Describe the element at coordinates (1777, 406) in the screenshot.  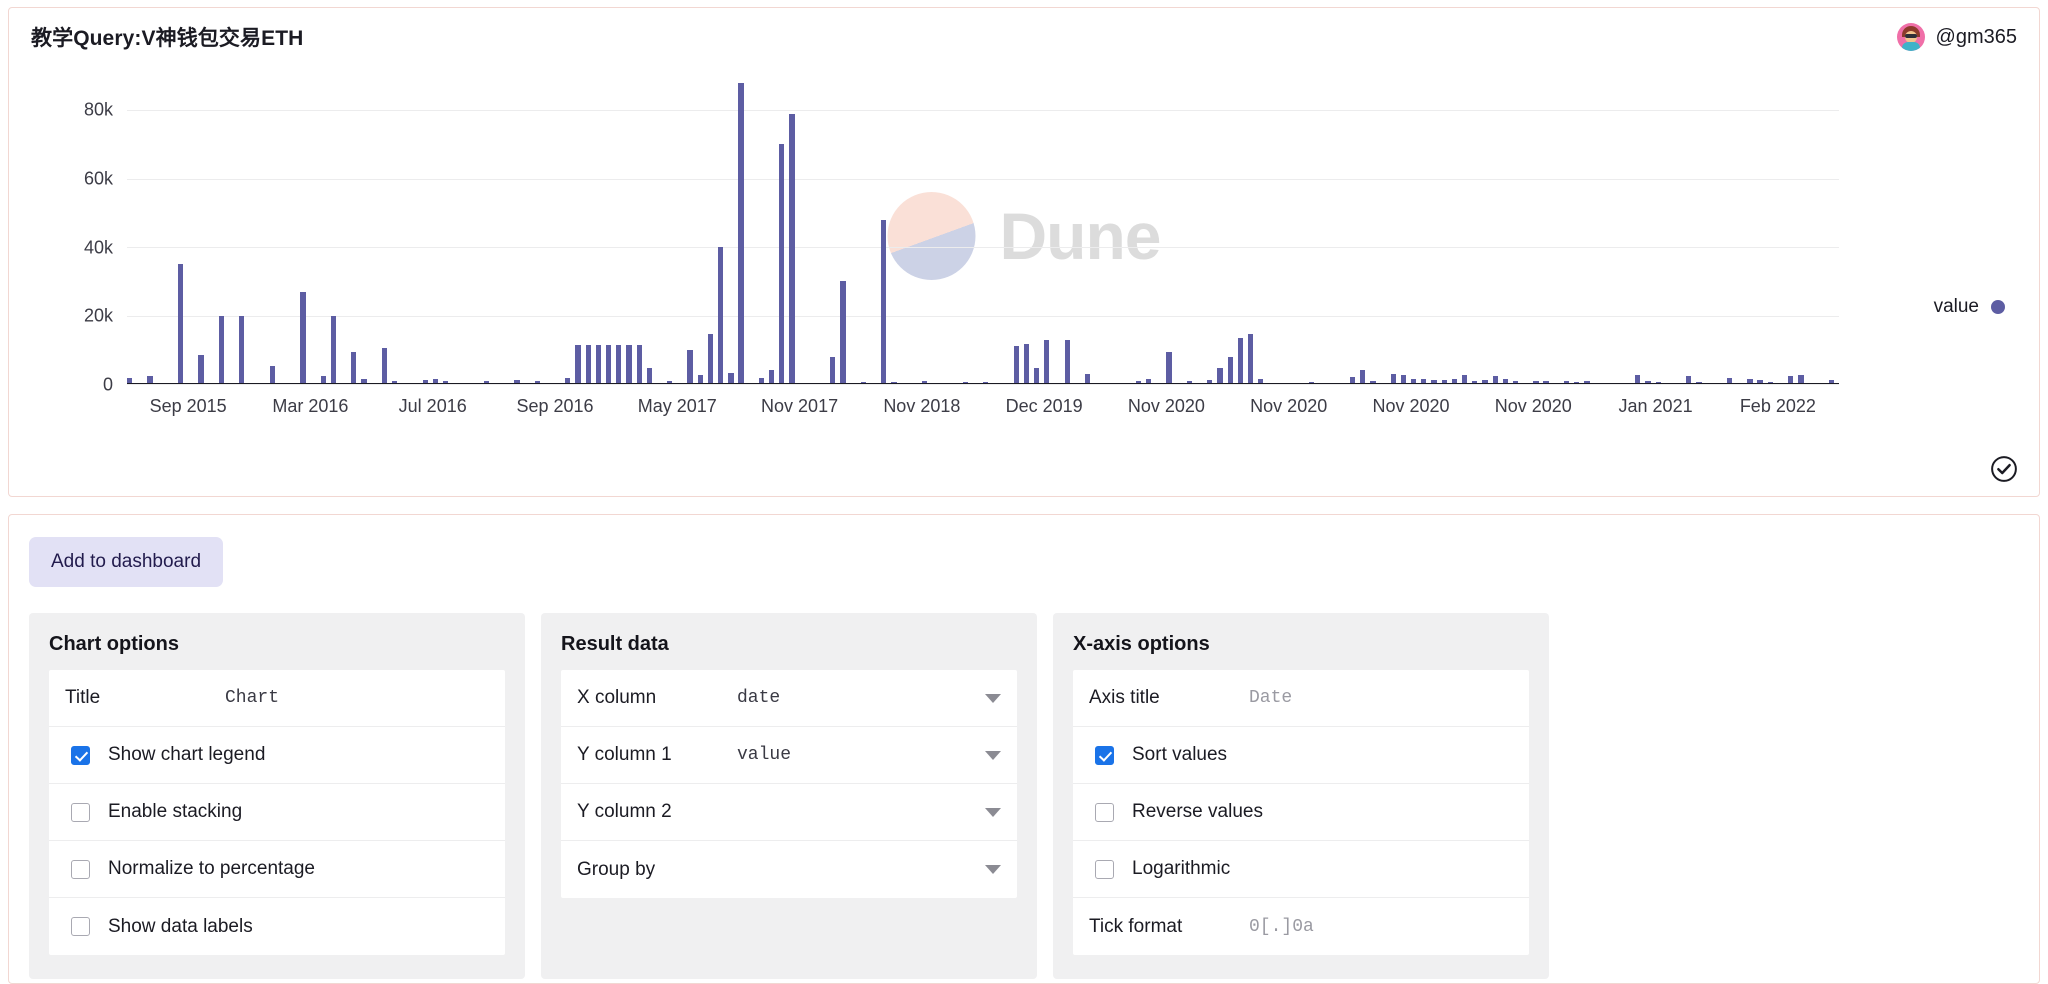
I see `x-axis-tick-label: Feb 2022` at that location.